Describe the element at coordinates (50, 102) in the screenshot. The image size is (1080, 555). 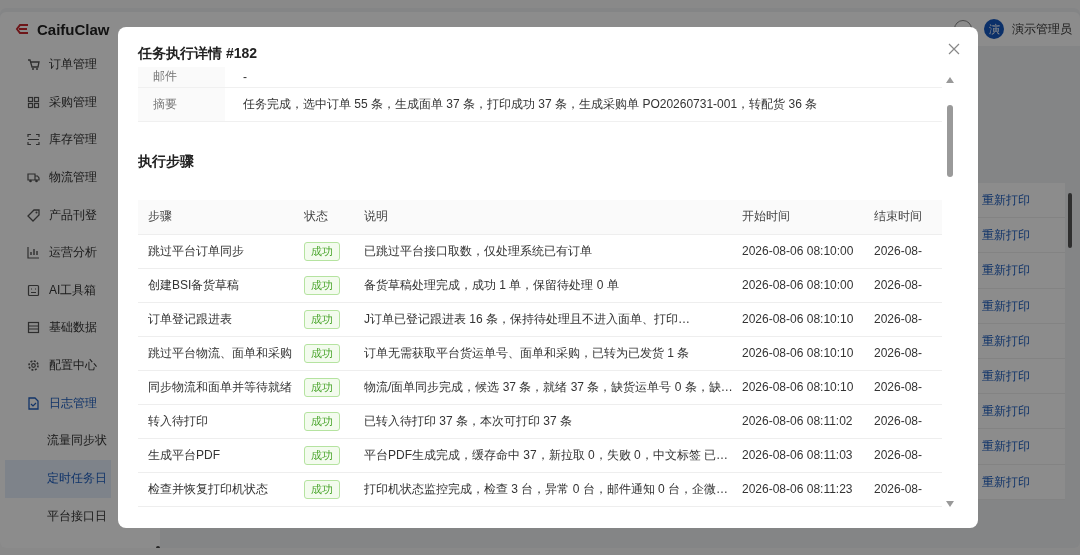
I see `sidebar-item: 采购管理` at that location.